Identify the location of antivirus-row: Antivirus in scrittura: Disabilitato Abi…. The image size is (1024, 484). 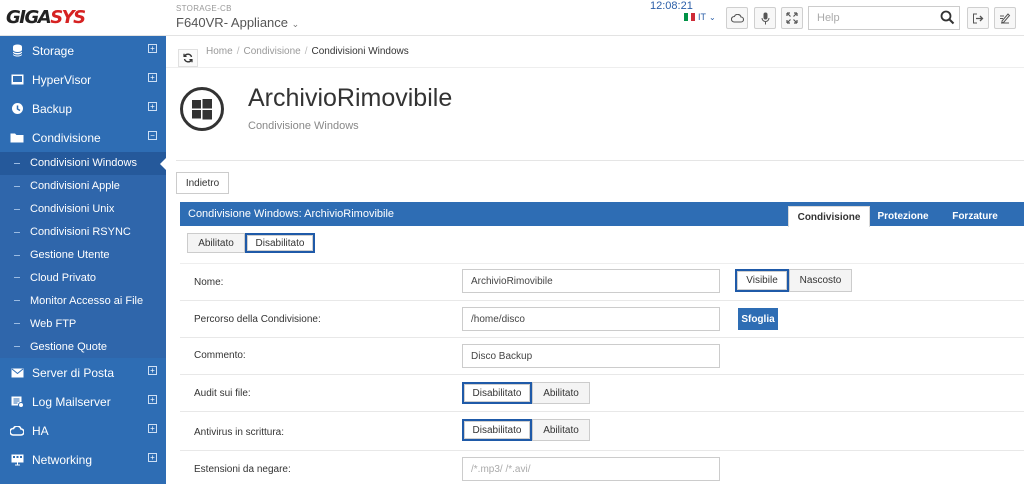
(602, 431).